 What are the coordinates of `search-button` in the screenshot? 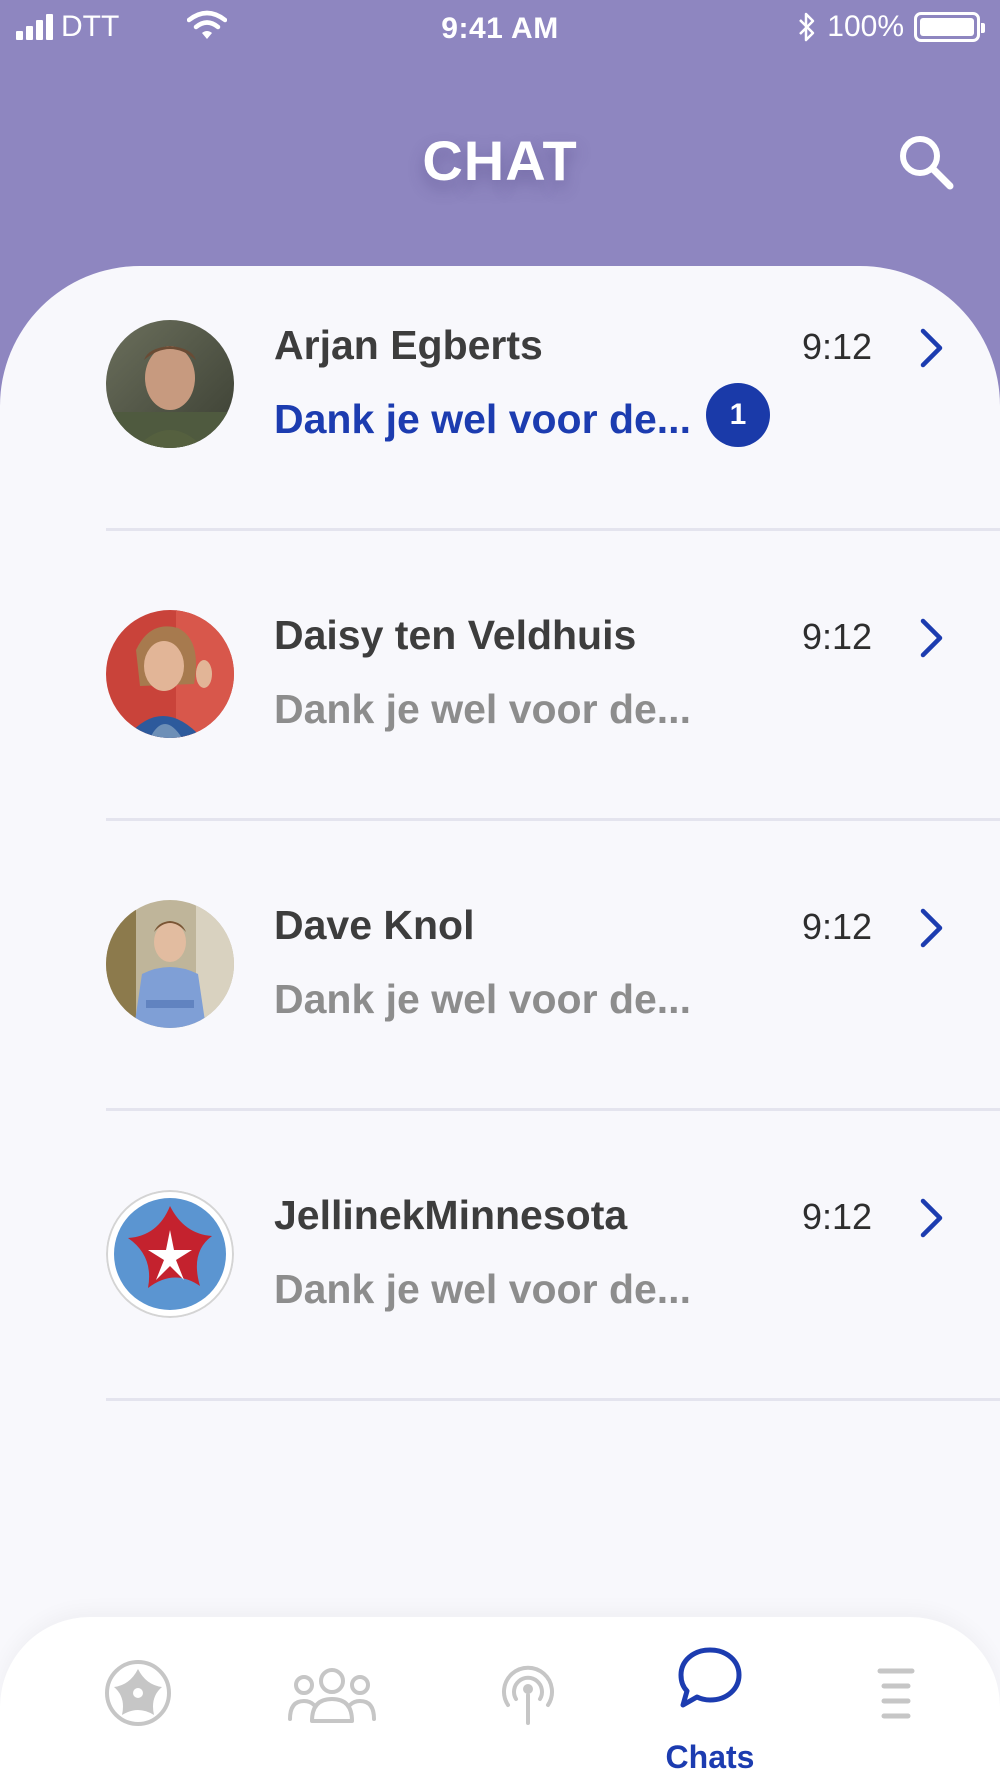 It's located at (926, 162).